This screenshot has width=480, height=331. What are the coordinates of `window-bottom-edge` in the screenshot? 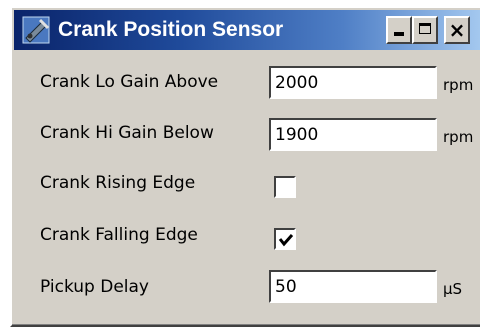 It's located at (246, 324).